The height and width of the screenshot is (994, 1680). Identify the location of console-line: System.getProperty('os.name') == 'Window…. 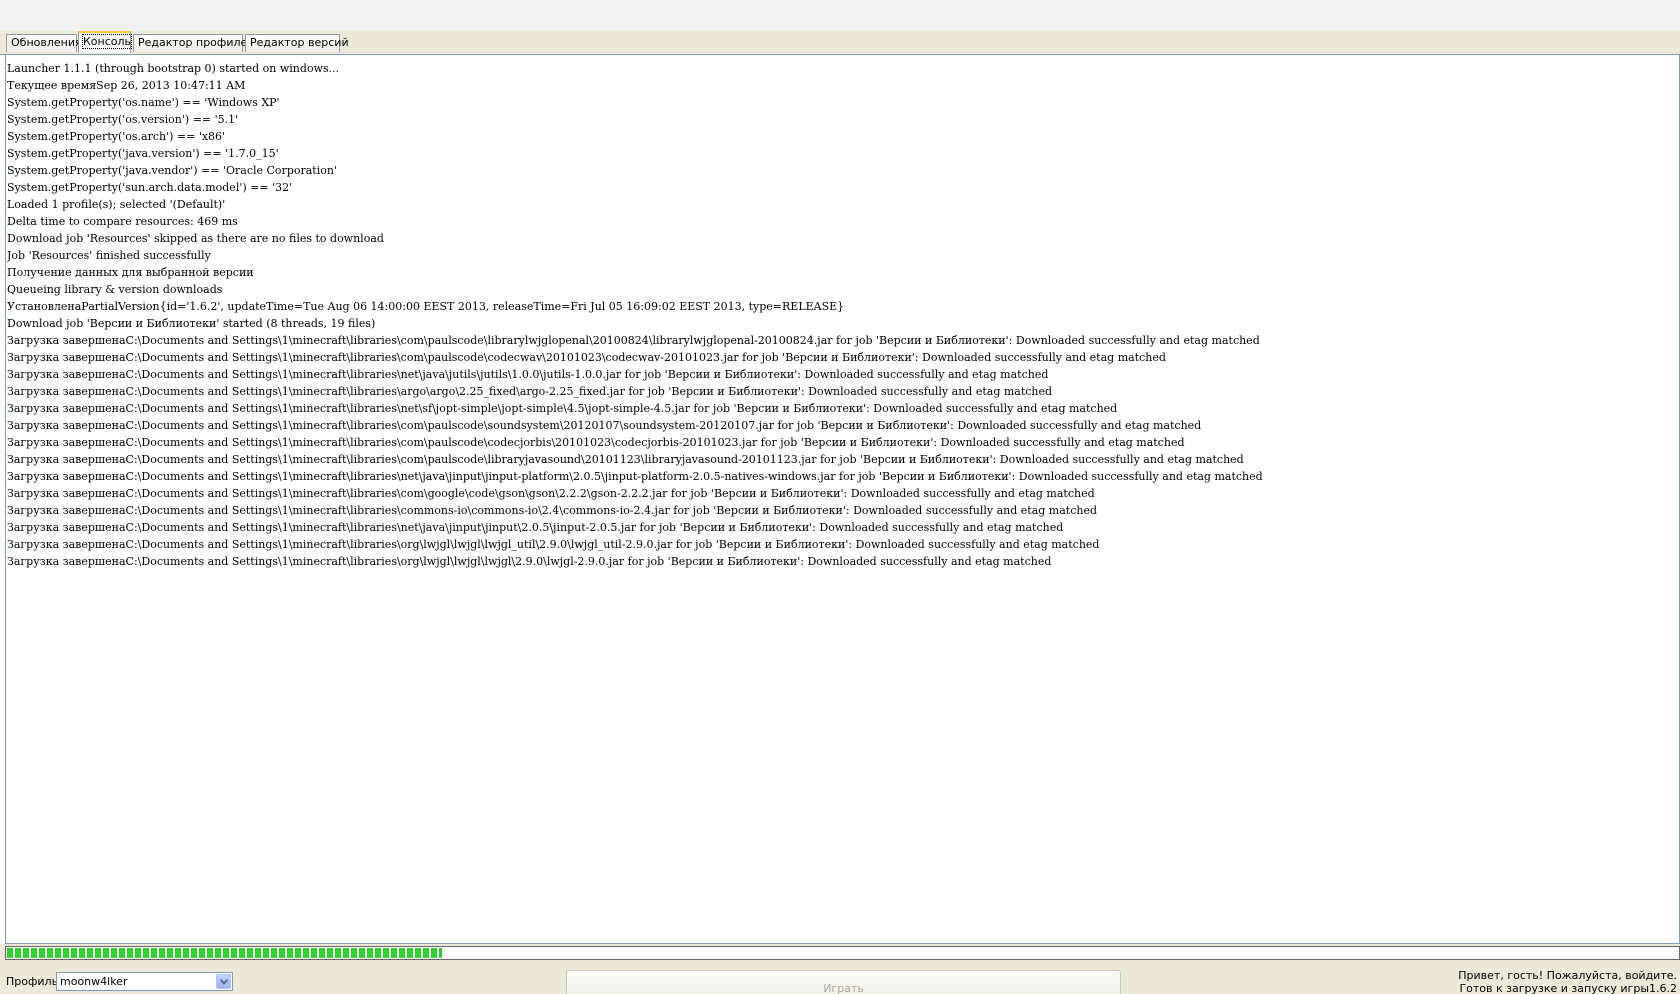
(143, 102).